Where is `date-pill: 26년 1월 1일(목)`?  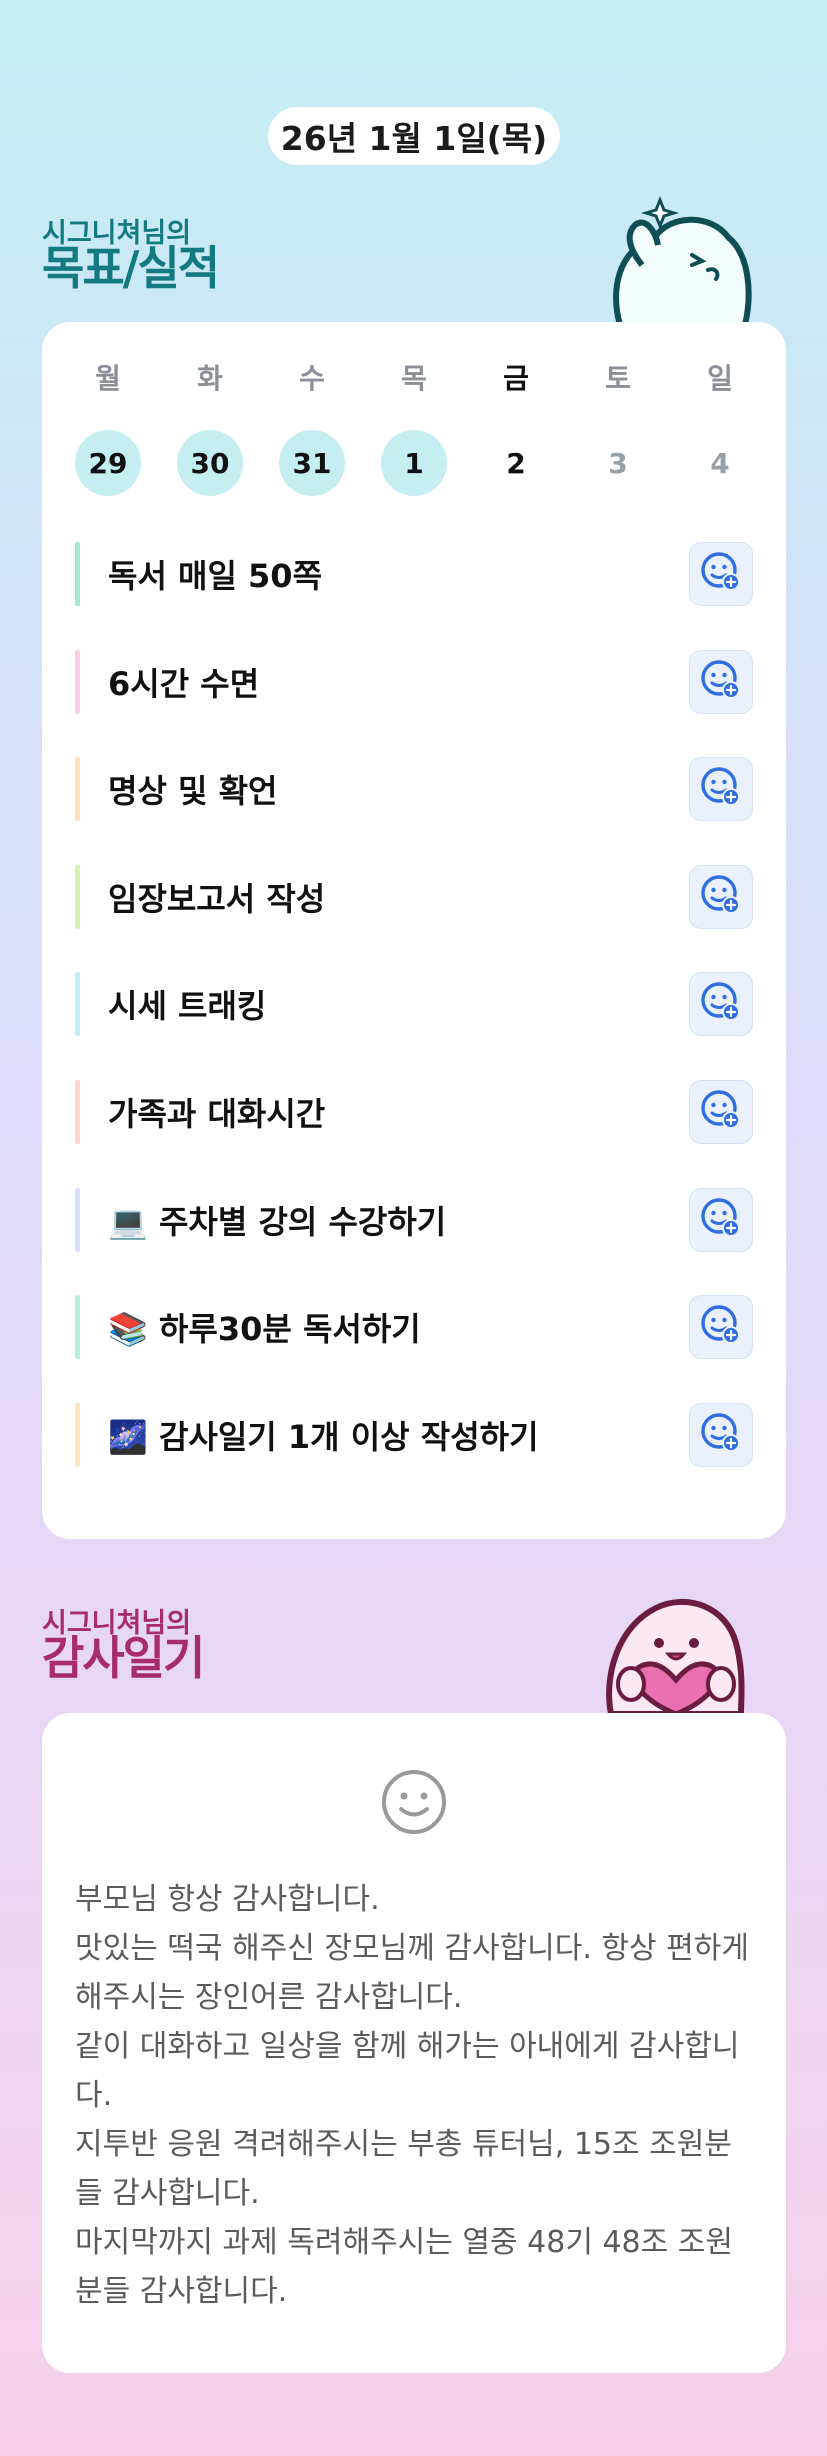
date-pill: 26년 1월 1일(목) is located at coordinates (414, 136).